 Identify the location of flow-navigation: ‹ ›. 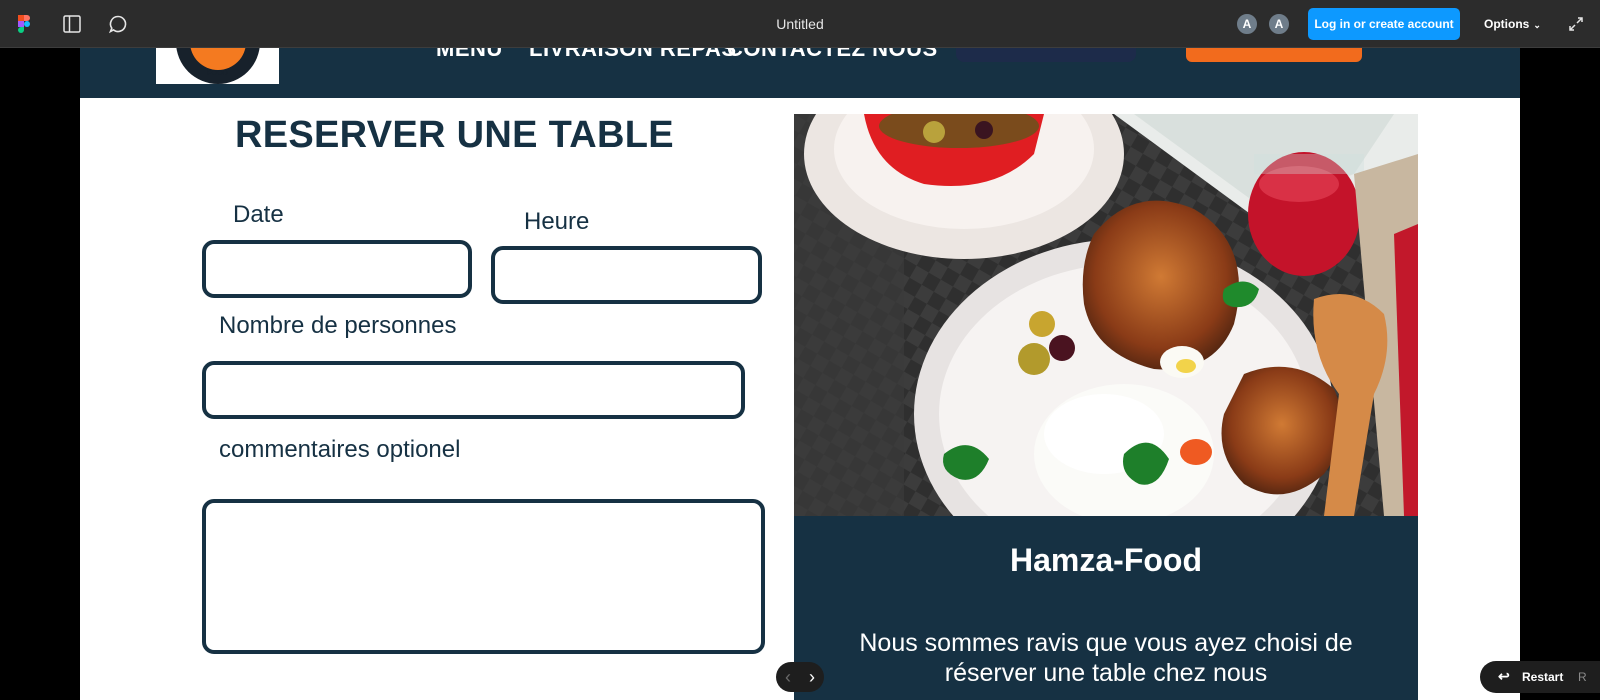
(800, 677).